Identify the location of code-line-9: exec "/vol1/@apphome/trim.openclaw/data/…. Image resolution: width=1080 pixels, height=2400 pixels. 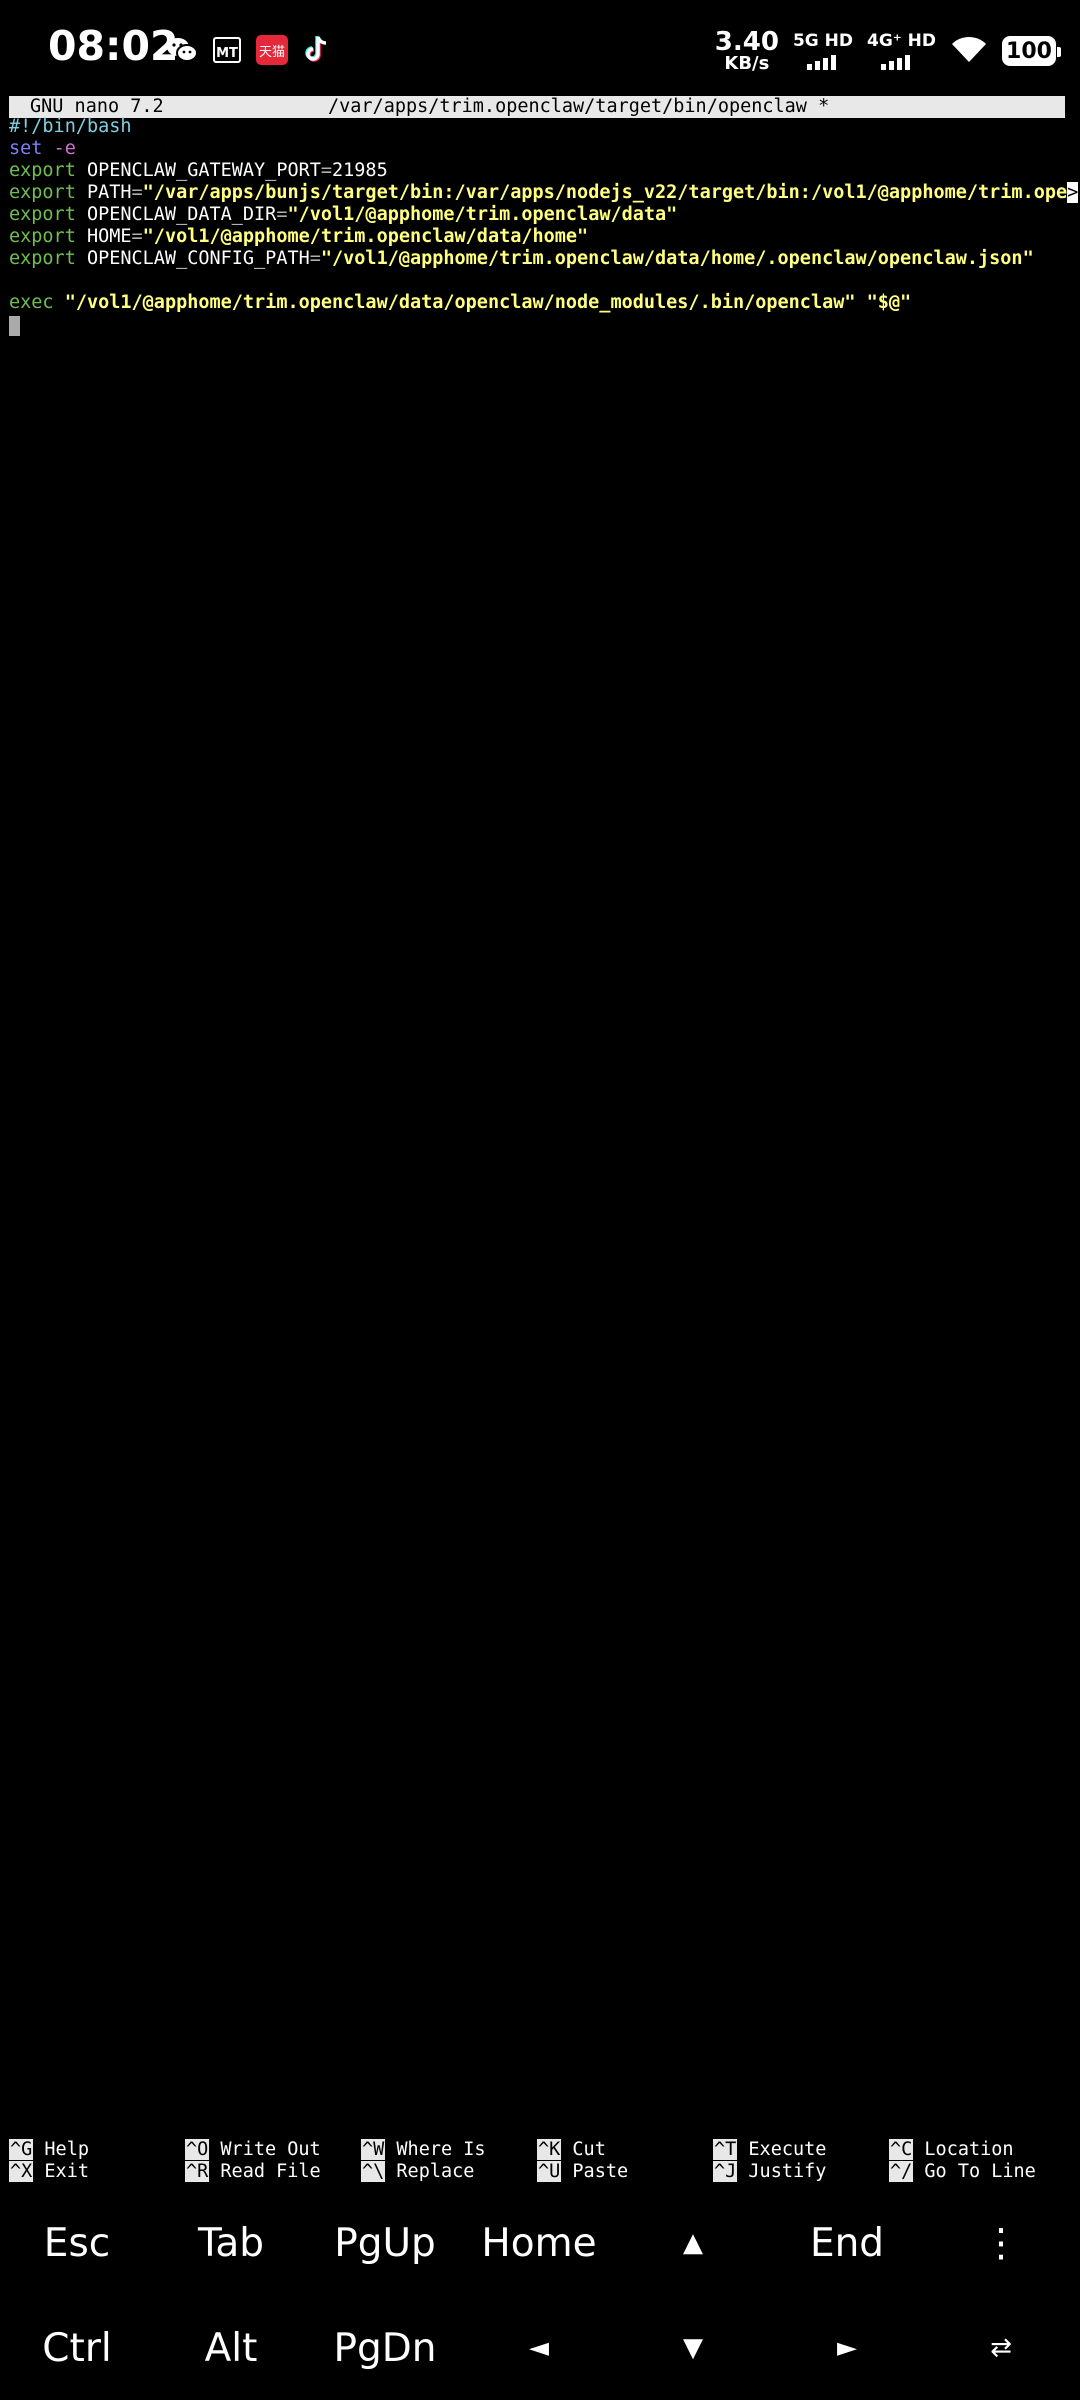
(460, 303).